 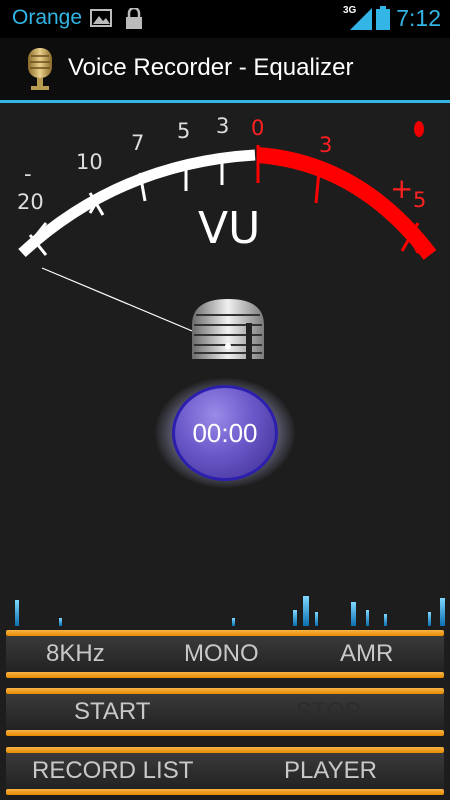 What do you see at coordinates (419, 129) in the screenshot?
I see `peak-indicator` at bounding box center [419, 129].